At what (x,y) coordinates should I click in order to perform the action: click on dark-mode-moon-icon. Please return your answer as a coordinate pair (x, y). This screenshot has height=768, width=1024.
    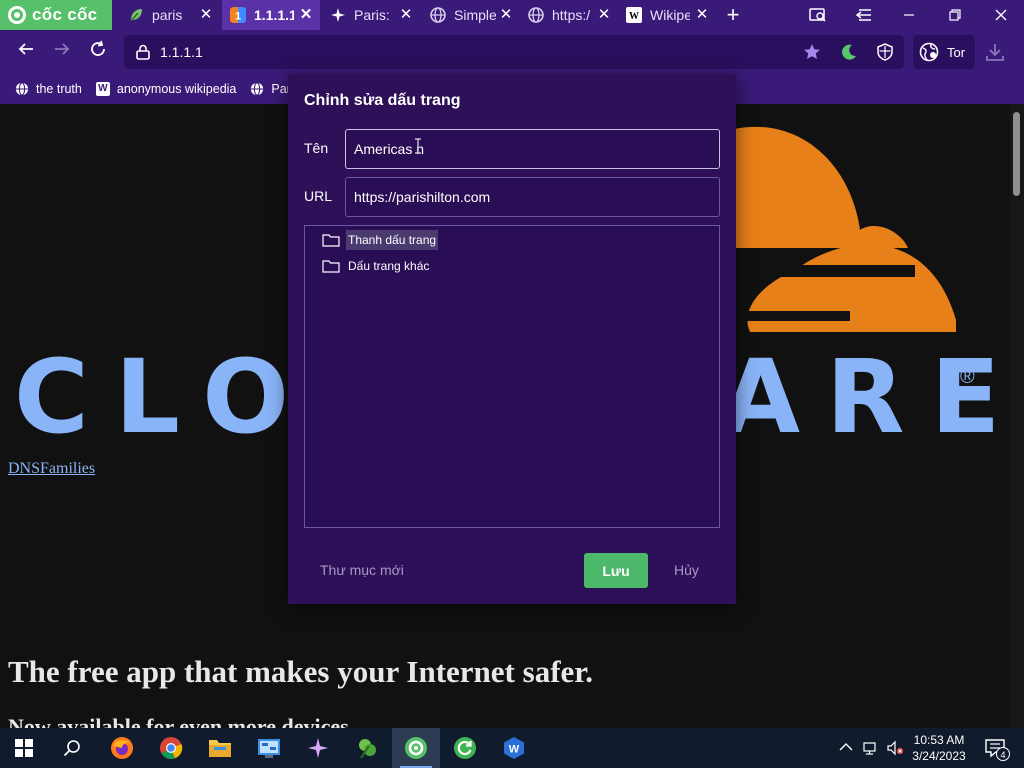
    Looking at the image, I should click on (849, 52).